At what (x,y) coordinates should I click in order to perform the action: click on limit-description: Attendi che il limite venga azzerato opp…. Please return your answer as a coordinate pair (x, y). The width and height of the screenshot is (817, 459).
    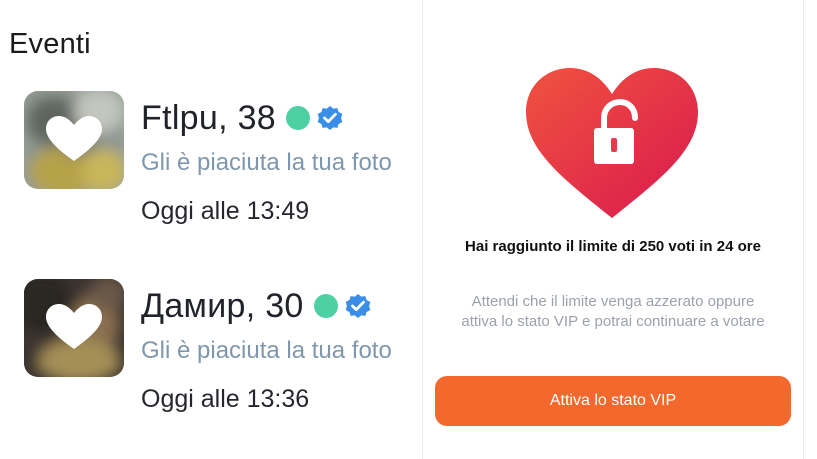
    Looking at the image, I should click on (613, 311).